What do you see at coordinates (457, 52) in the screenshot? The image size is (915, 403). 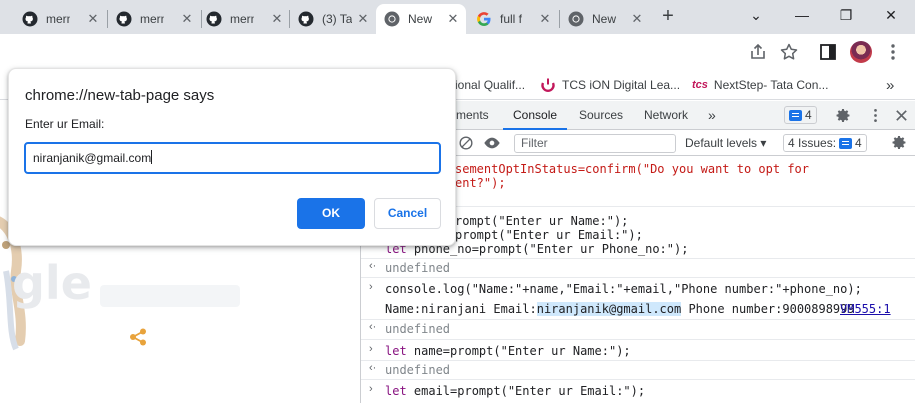 I see `browser-toolbar` at bounding box center [457, 52].